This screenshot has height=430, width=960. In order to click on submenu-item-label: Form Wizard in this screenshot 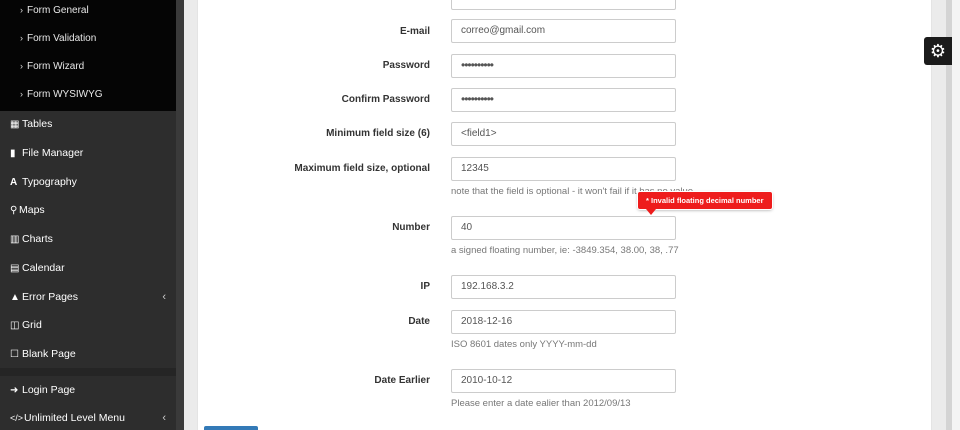, I will do `click(56, 66)`.